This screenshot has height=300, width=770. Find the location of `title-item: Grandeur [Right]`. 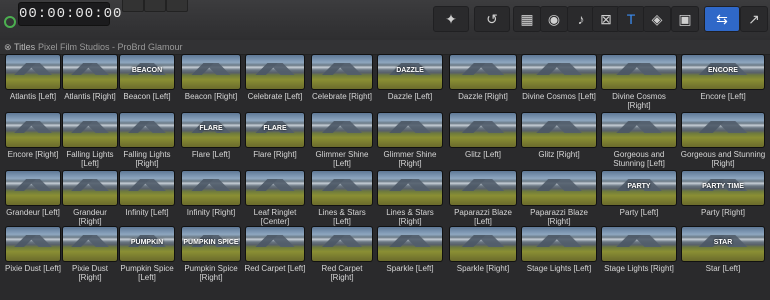

title-item: Grandeur [Right] is located at coordinates (90, 198).